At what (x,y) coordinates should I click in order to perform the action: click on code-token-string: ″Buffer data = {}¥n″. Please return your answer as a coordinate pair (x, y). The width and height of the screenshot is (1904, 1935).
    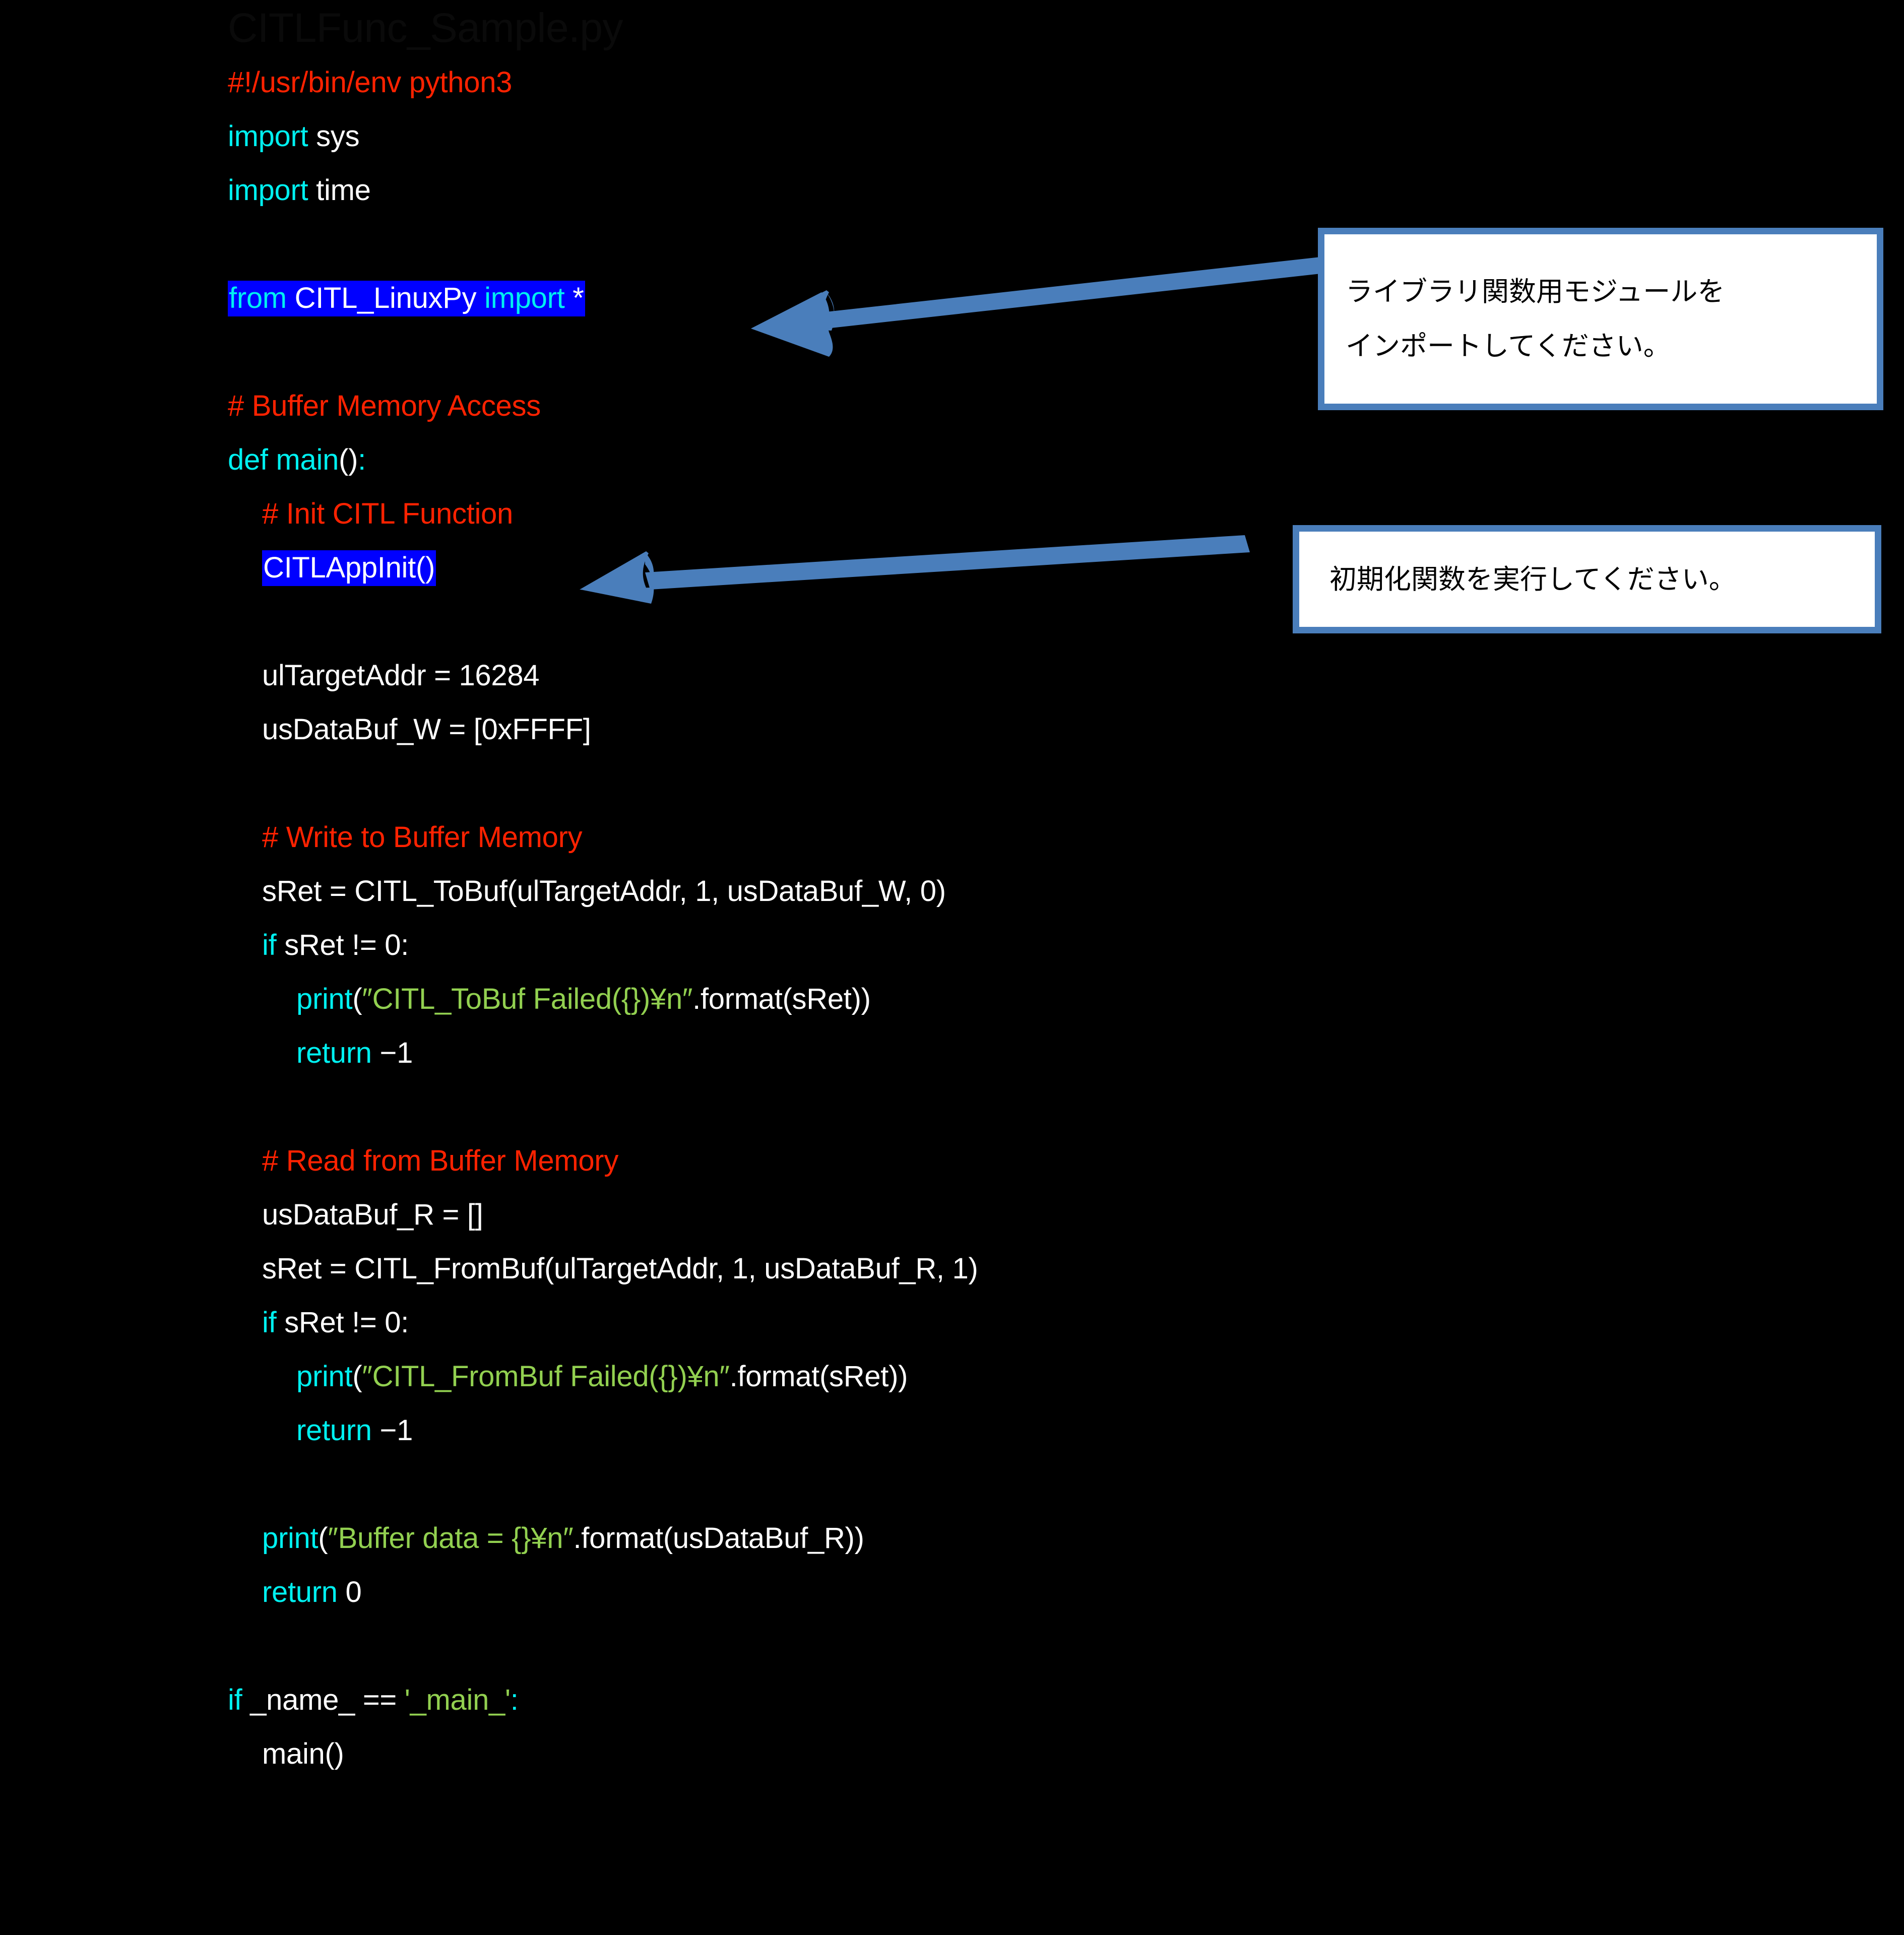
    Looking at the image, I should click on (451, 1538).